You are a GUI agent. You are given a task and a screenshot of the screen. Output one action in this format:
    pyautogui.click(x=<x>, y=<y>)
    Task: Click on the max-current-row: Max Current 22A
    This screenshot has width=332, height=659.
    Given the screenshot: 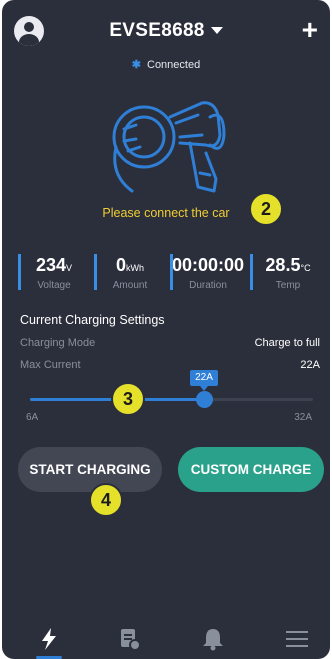 What is the action you would take?
    pyautogui.click(x=170, y=365)
    